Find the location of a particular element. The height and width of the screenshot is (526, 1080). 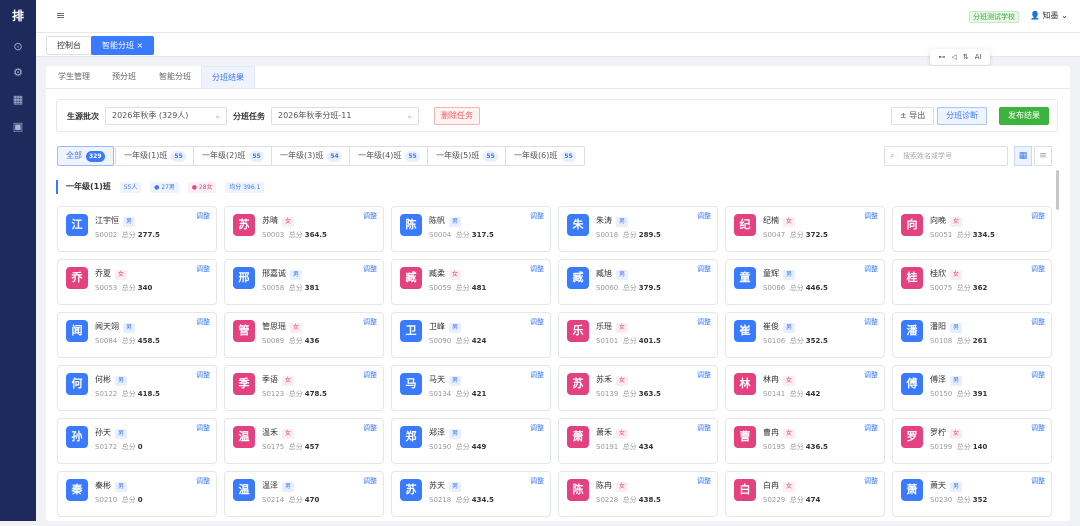

student-card: 白白冉女 S0229 总分 474 调整 is located at coordinates (805, 494).